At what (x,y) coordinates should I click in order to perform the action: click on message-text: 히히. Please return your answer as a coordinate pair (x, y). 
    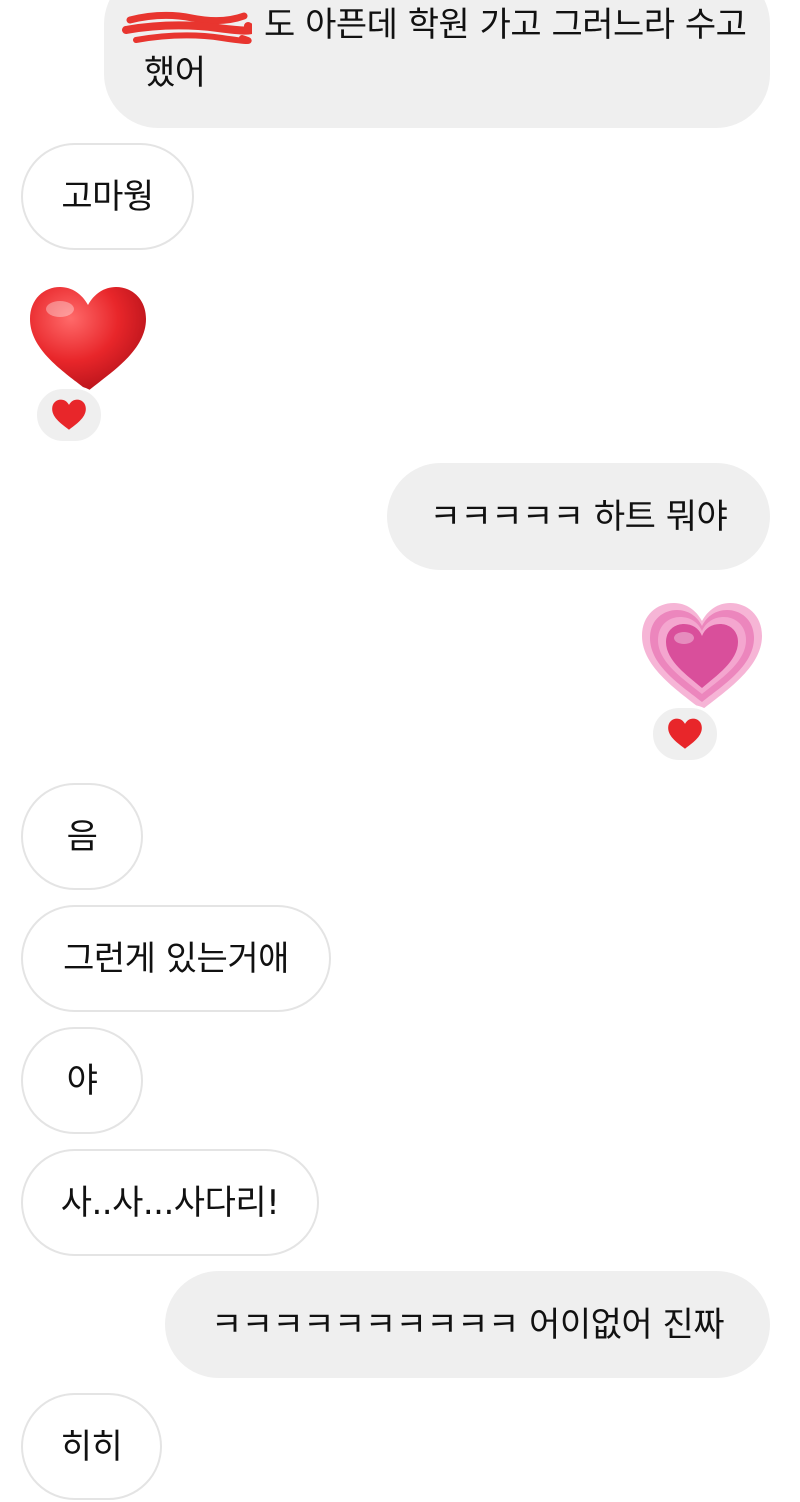
    Looking at the image, I should click on (91, 1446).